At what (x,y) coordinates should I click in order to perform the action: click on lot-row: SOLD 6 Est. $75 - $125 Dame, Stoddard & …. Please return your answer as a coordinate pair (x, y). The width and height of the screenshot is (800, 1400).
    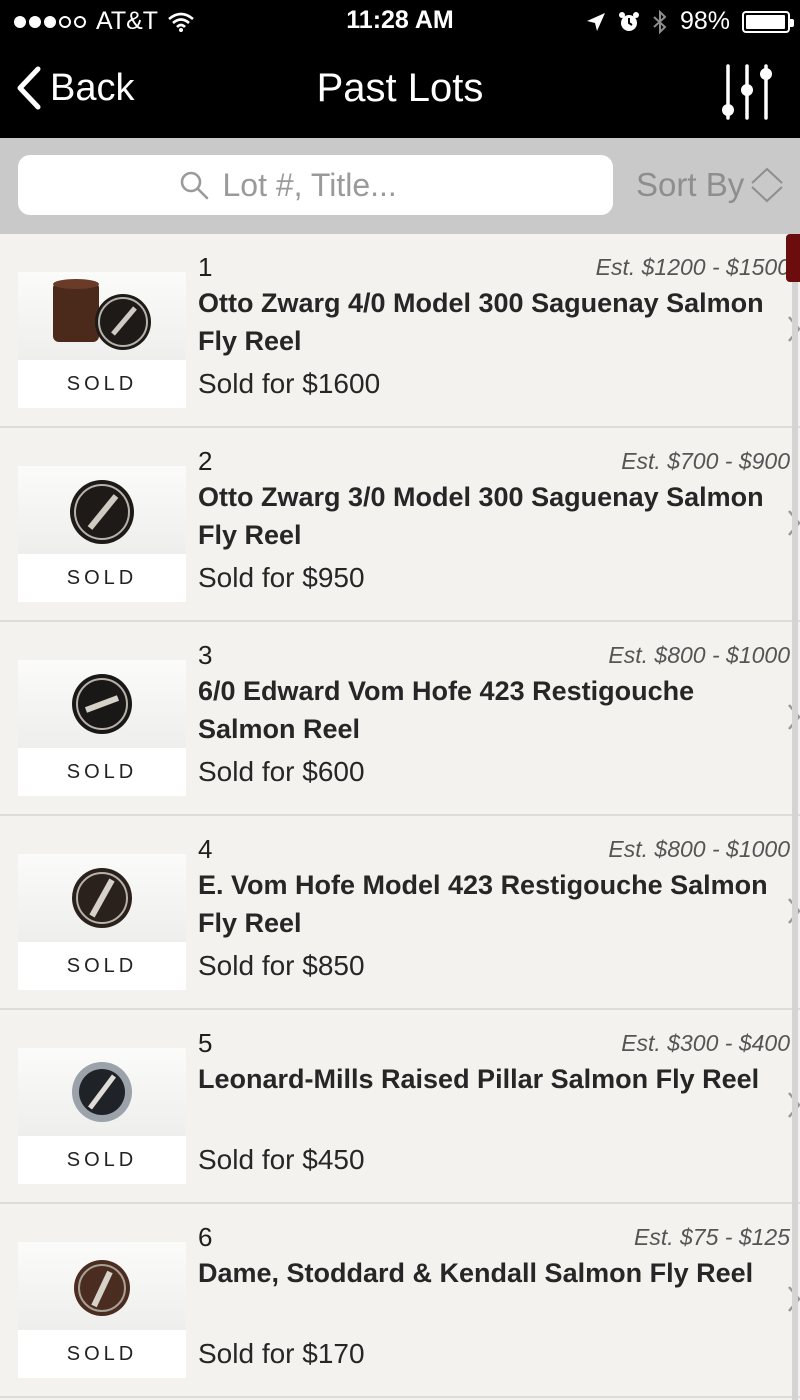
    Looking at the image, I should click on (400, 1301).